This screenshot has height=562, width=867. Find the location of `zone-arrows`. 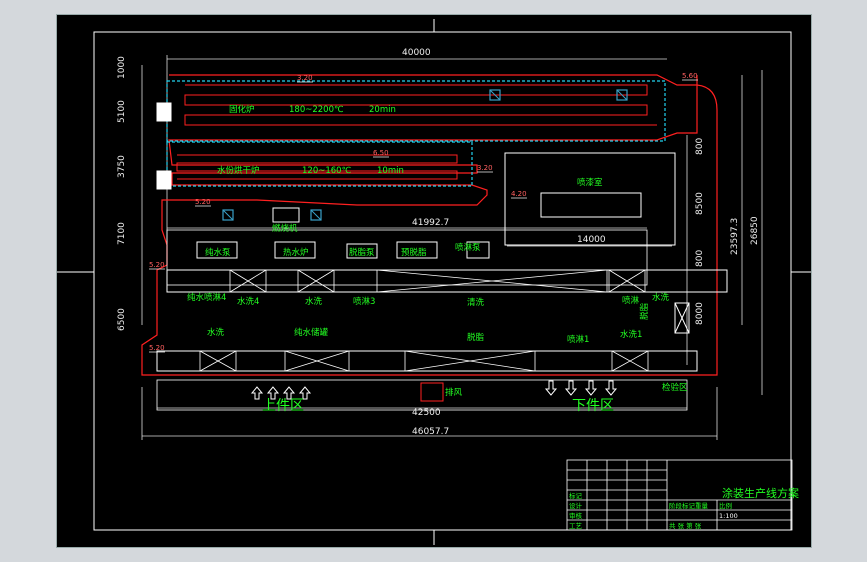

zone-arrows is located at coordinates (434, 390).